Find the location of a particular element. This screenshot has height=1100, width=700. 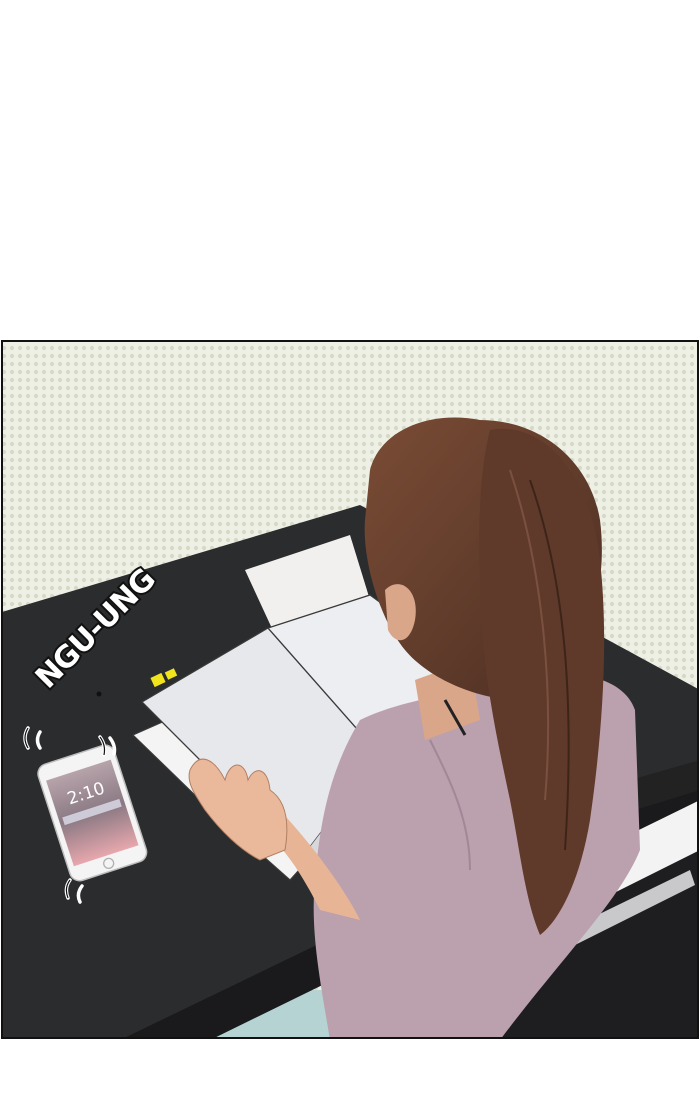

desk-dot is located at coordinates (99, 694).